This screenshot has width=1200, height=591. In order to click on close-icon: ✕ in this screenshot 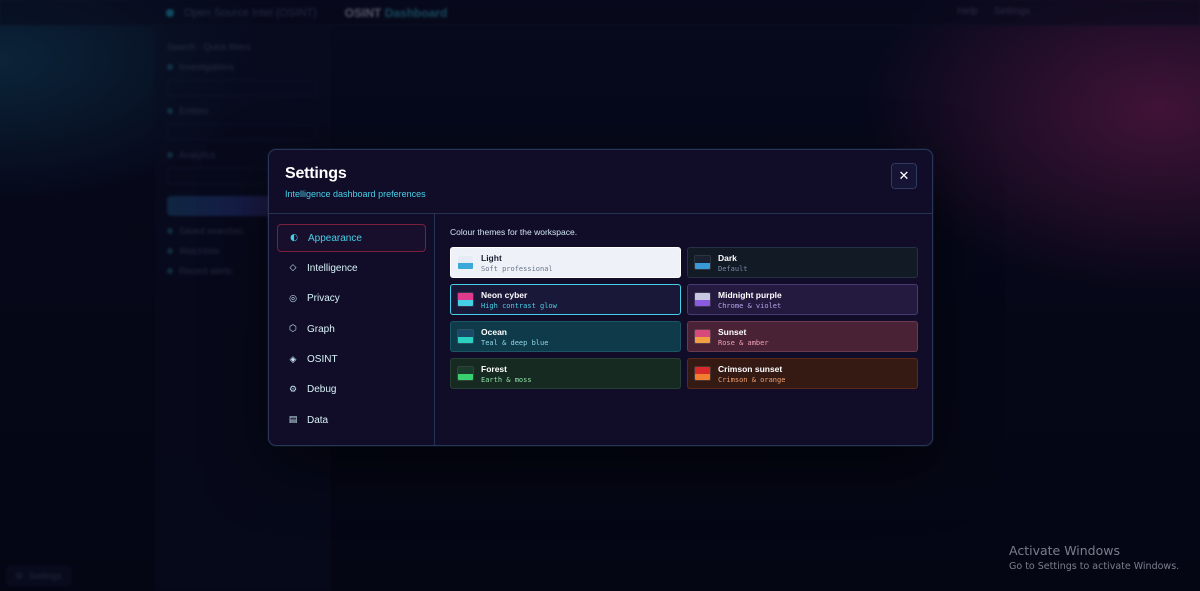, I will do `click(904, 176)`.